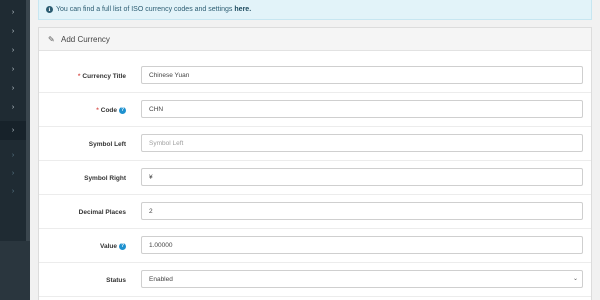 This screenshot has width=600, height=300. Describe the element at coordinates (362, 245) in the screenshot. I see `value-input` at that location.